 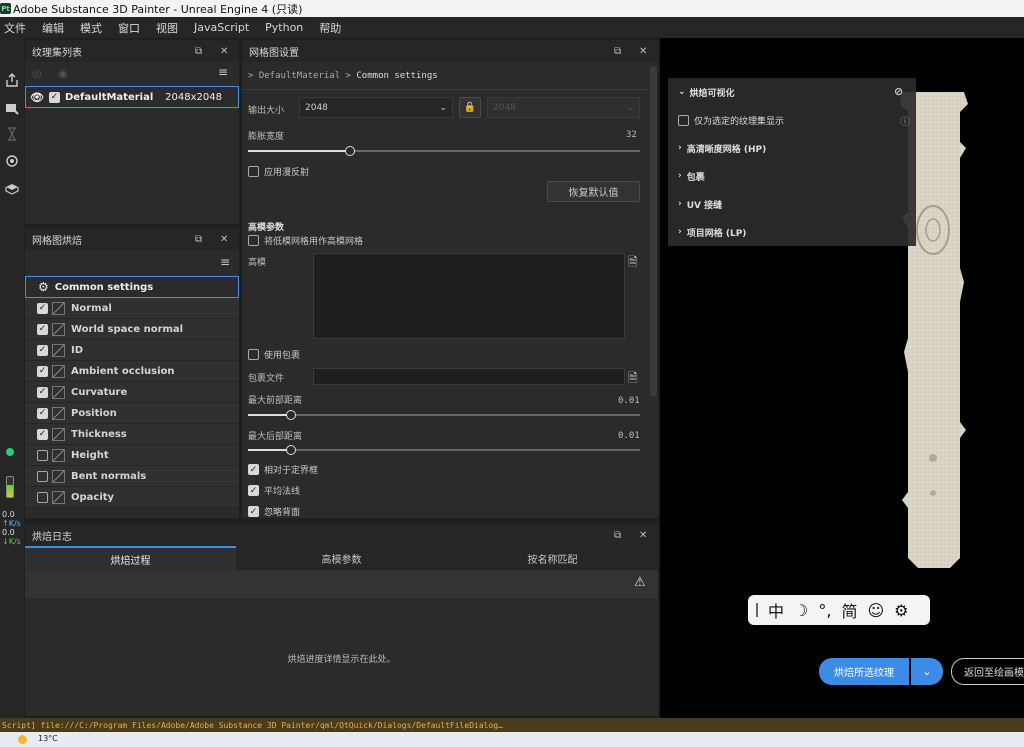 I want to click on bake-map-row: Opacity, so click(x=132, y=497).